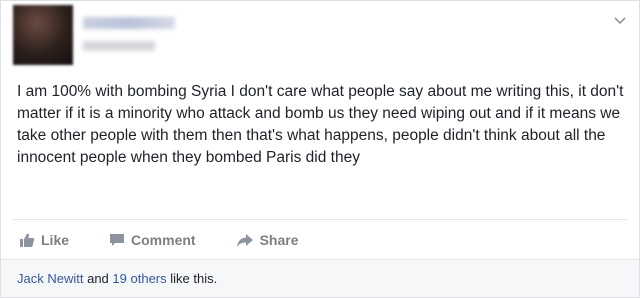 The width and height of the screenshot is (640, 298). What do you see at coordinates (129, 23) in the screenshot?
I see `author-name-blurred` at bounding box center [129, 23].